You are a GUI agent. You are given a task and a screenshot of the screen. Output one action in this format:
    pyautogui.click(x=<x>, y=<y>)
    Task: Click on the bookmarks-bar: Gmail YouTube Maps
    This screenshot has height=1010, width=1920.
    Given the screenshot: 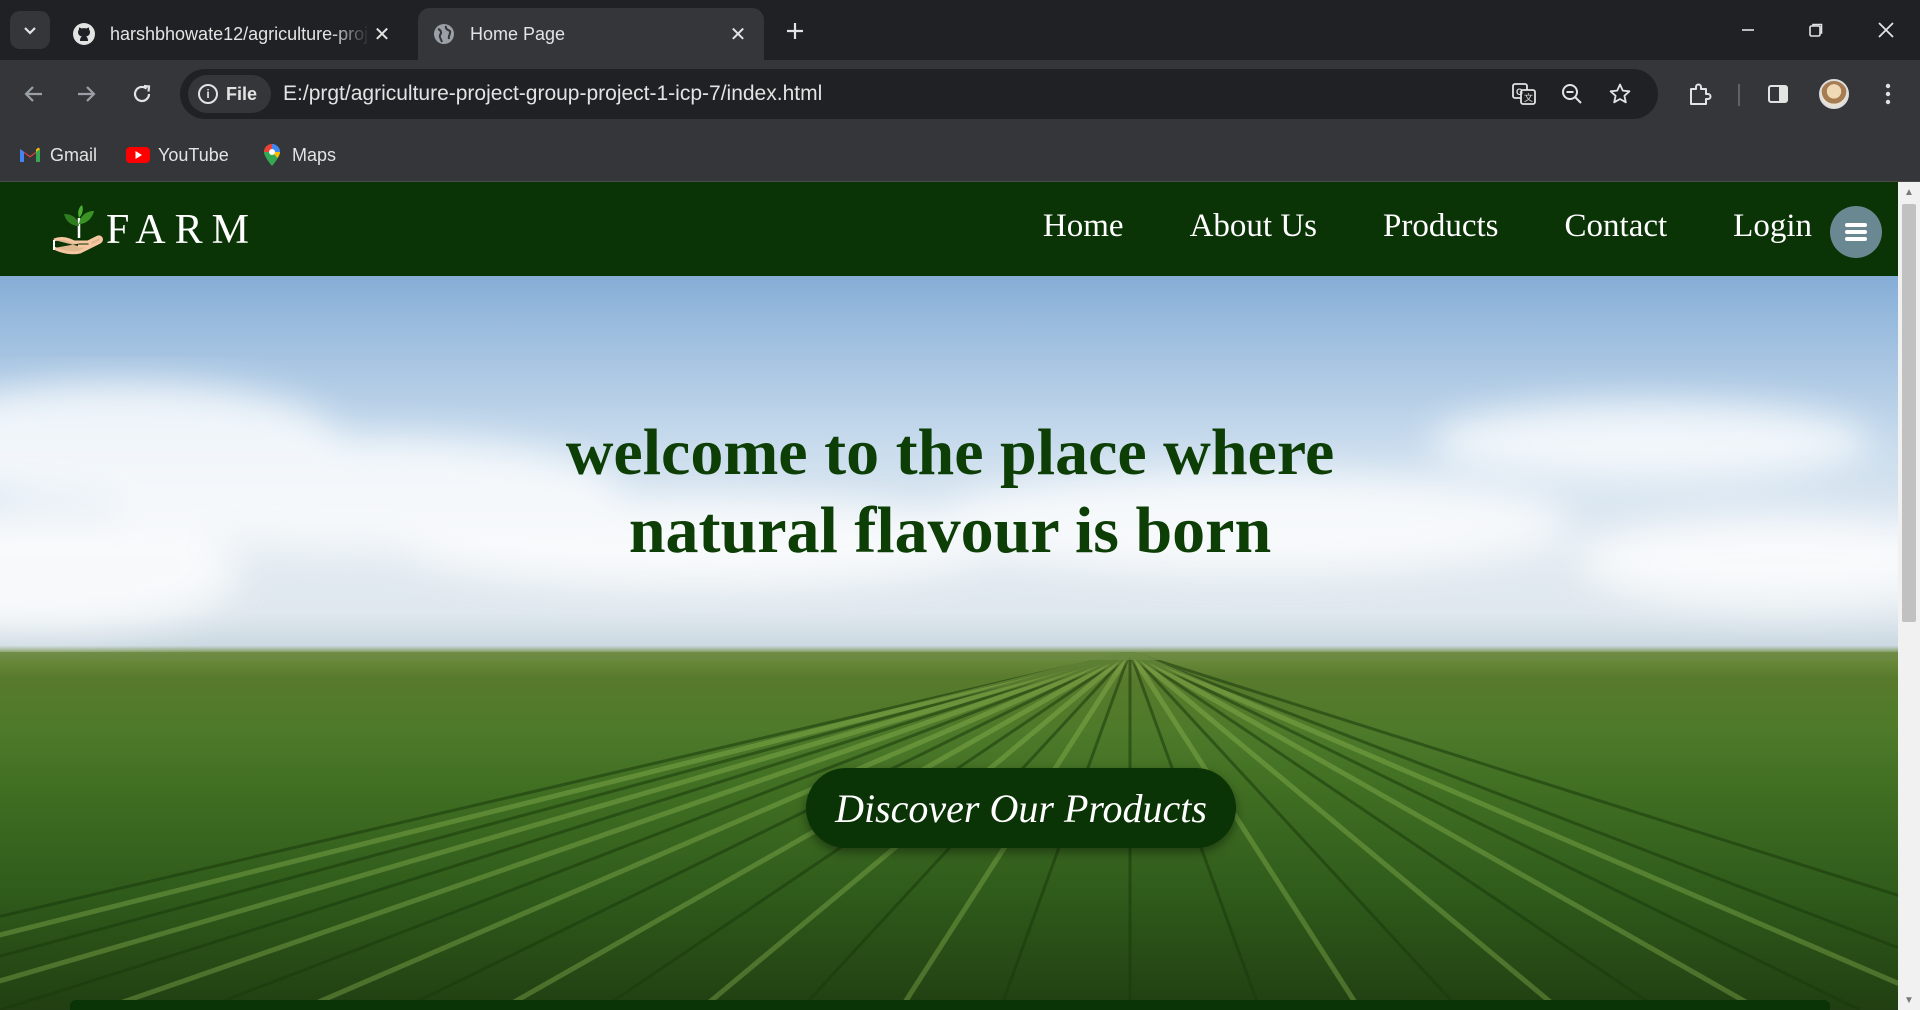 What is the action you would take?
    pyautogui.click(x=960, y=155)
    